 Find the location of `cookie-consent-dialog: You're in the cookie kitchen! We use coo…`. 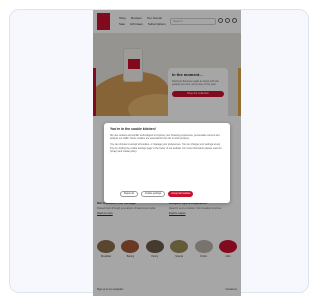

cookie-consent-dialog: You're in the cookie kitchen! We use coo… is located at coordinates (167, 163).